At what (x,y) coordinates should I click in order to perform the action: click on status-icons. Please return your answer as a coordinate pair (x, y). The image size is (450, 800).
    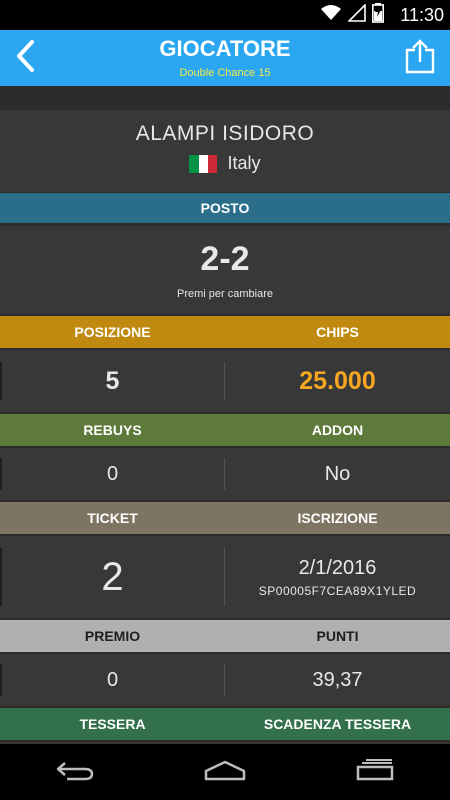
    Looking at the image, I should click on (352, 15).